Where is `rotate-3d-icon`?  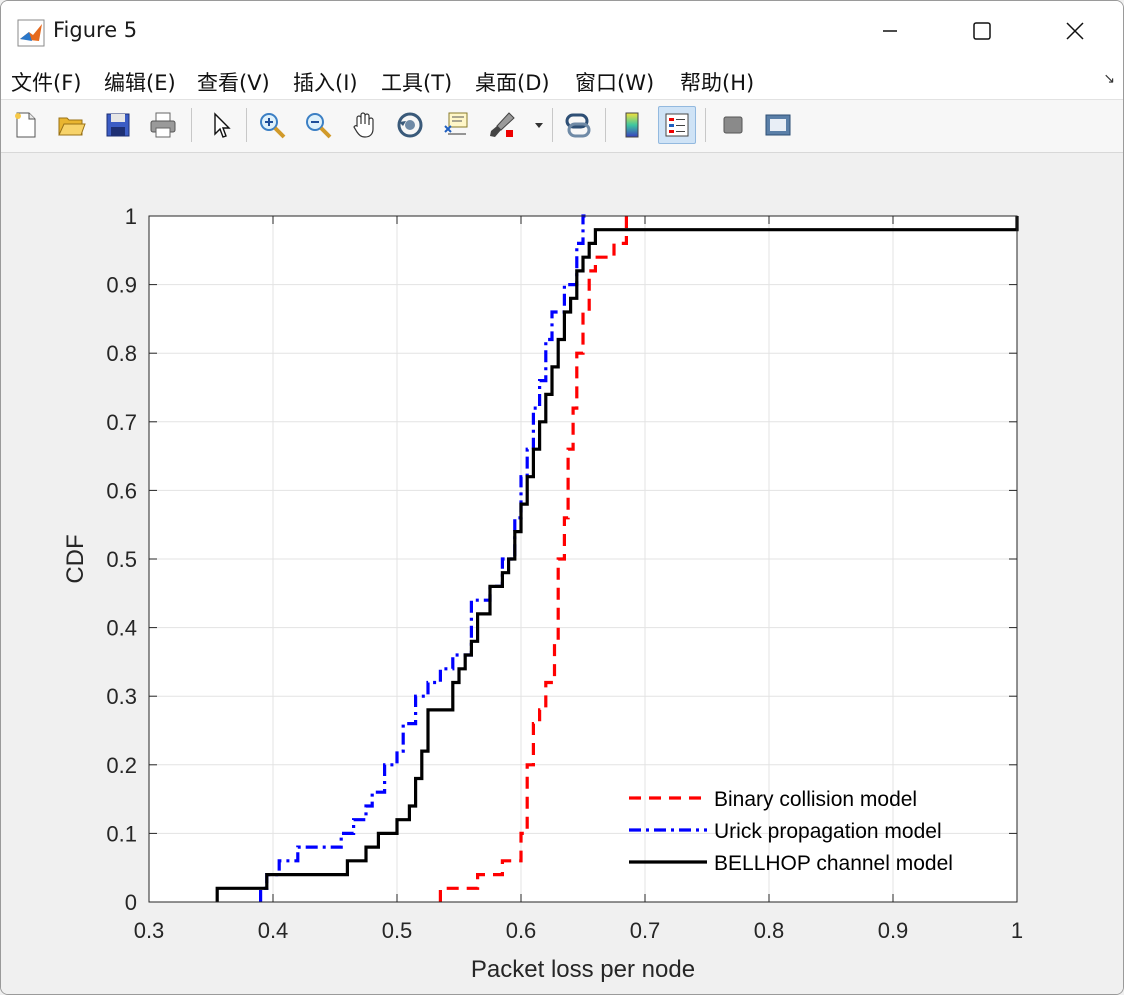
rotate-3d-icon is located at coordinates (410, 125).